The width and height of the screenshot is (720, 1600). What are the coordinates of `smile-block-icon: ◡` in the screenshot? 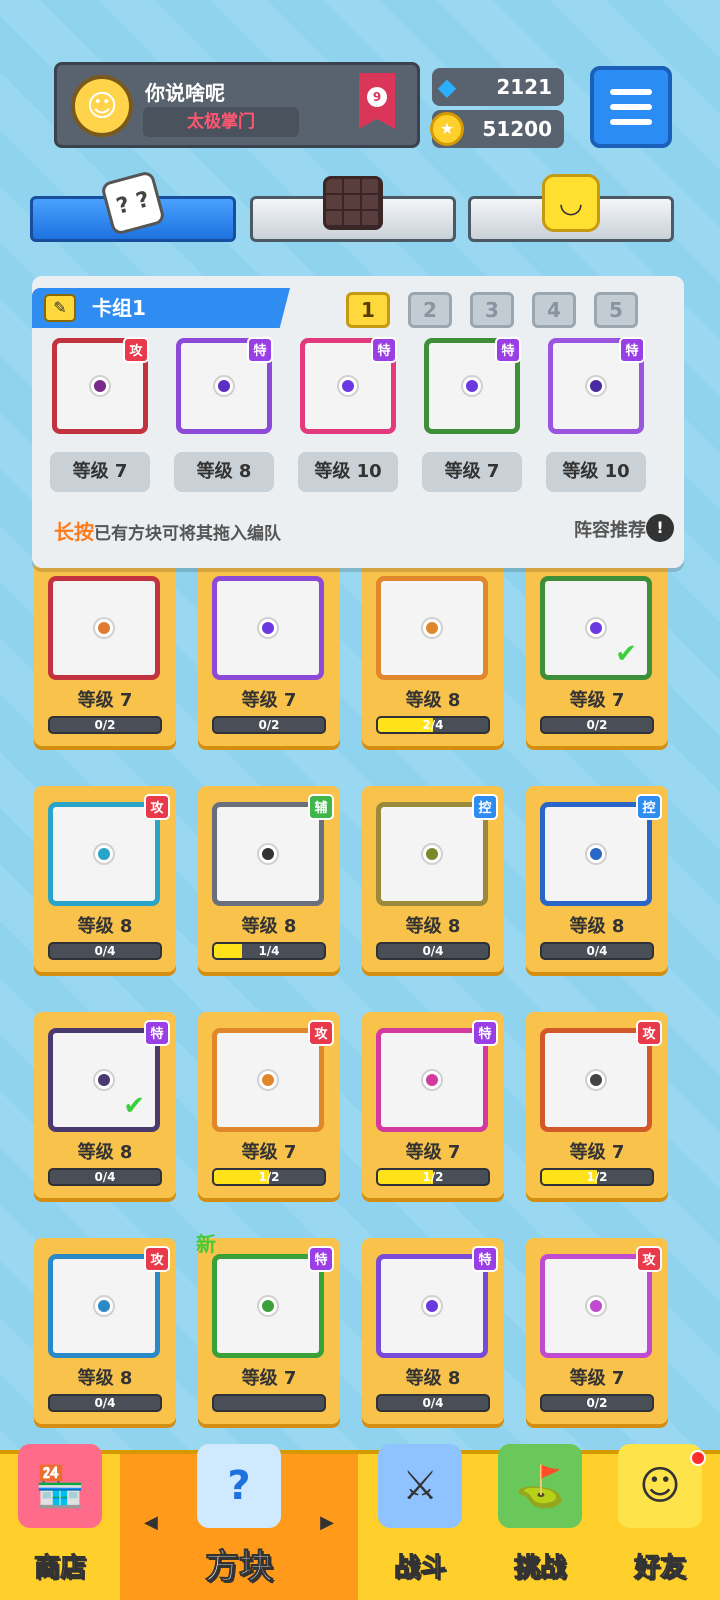 It's located at (571, 203).